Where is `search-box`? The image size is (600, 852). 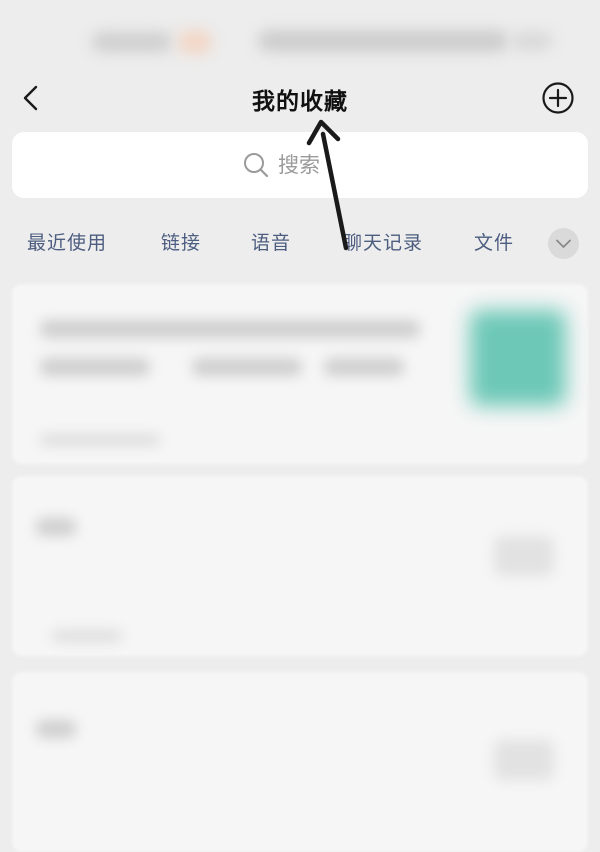
search-box is located at coordinates (300, 165).